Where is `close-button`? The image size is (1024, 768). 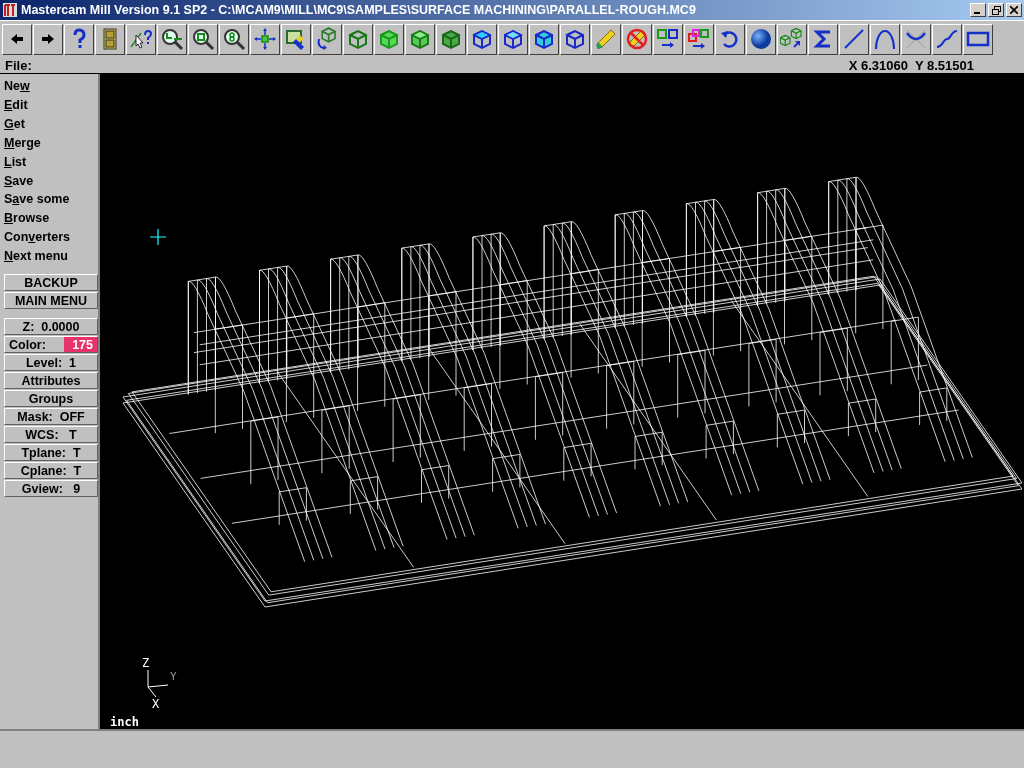
close-button is located at coordinates (1014, 10).